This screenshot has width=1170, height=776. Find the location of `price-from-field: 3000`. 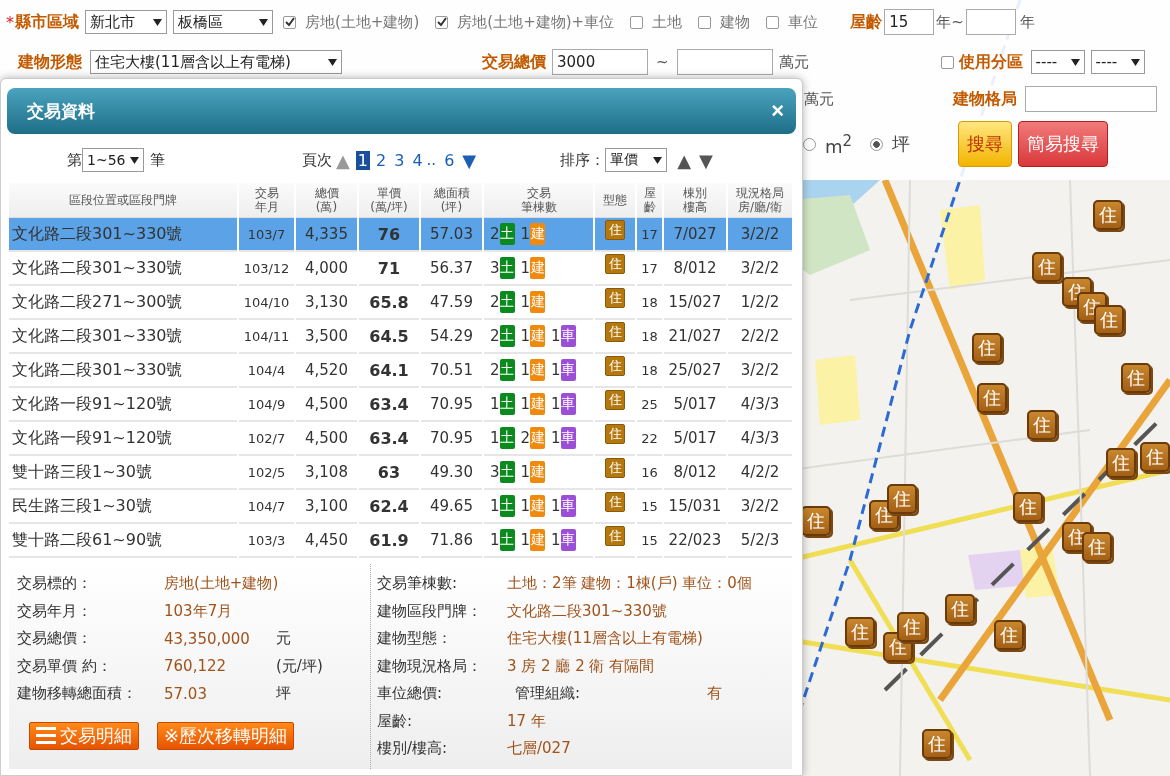

price-from-field: 3000 is located at coordinates (600, 62).